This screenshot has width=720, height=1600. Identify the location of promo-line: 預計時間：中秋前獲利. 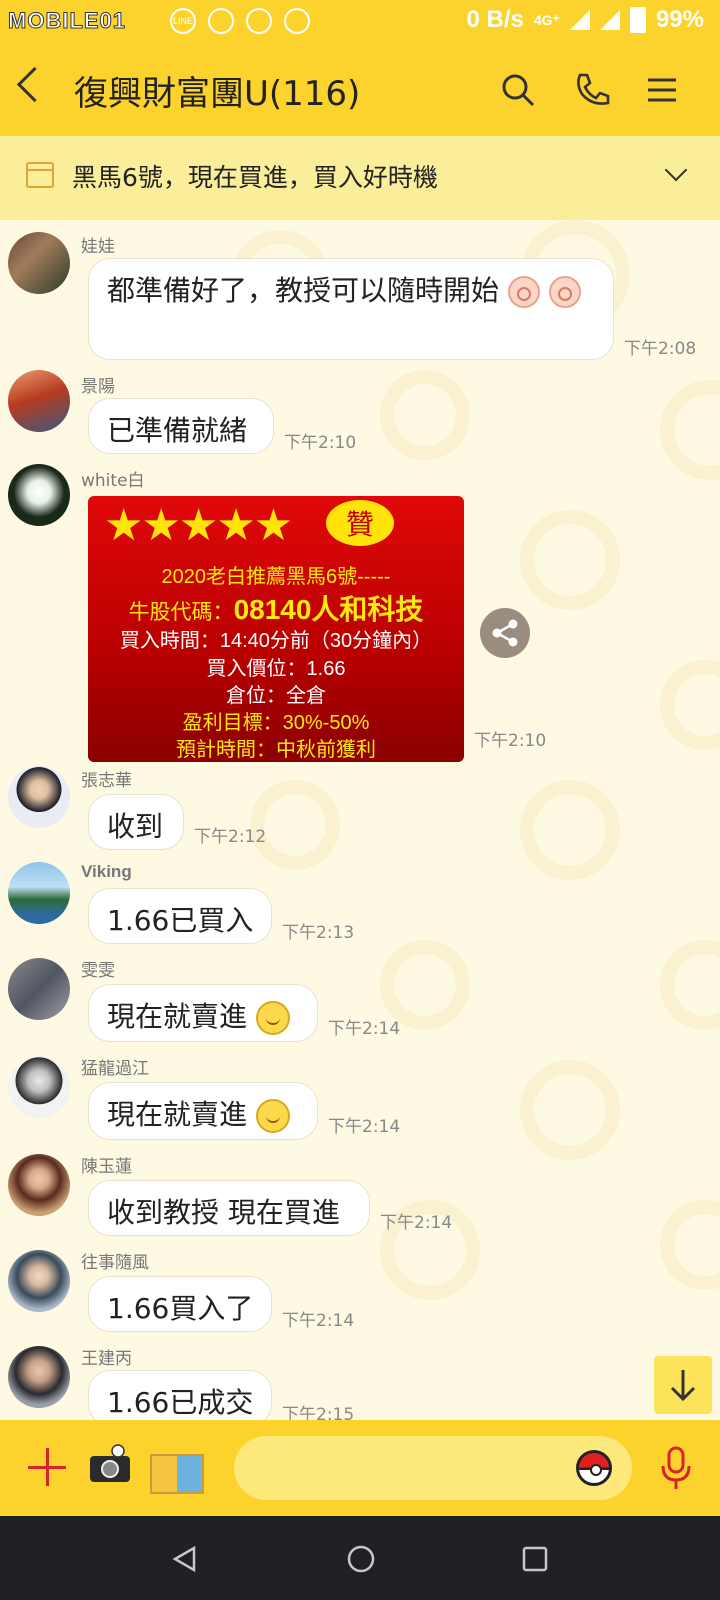
(276, 750).